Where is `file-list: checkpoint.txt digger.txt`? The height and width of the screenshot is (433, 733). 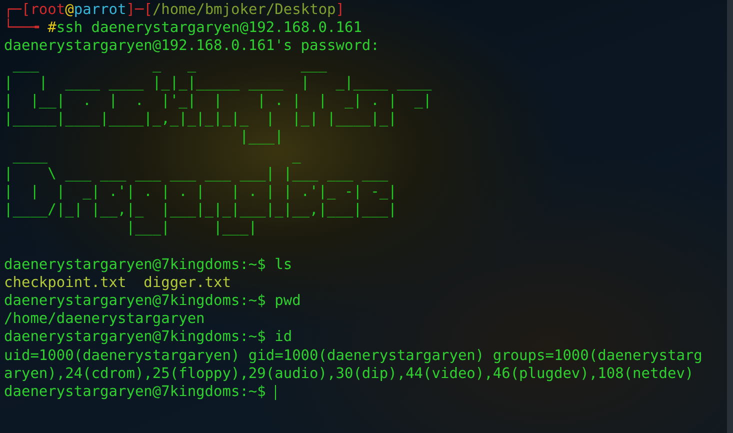
file-list: checkpoint.txt digger.txt is located at coordinates (117, 283).